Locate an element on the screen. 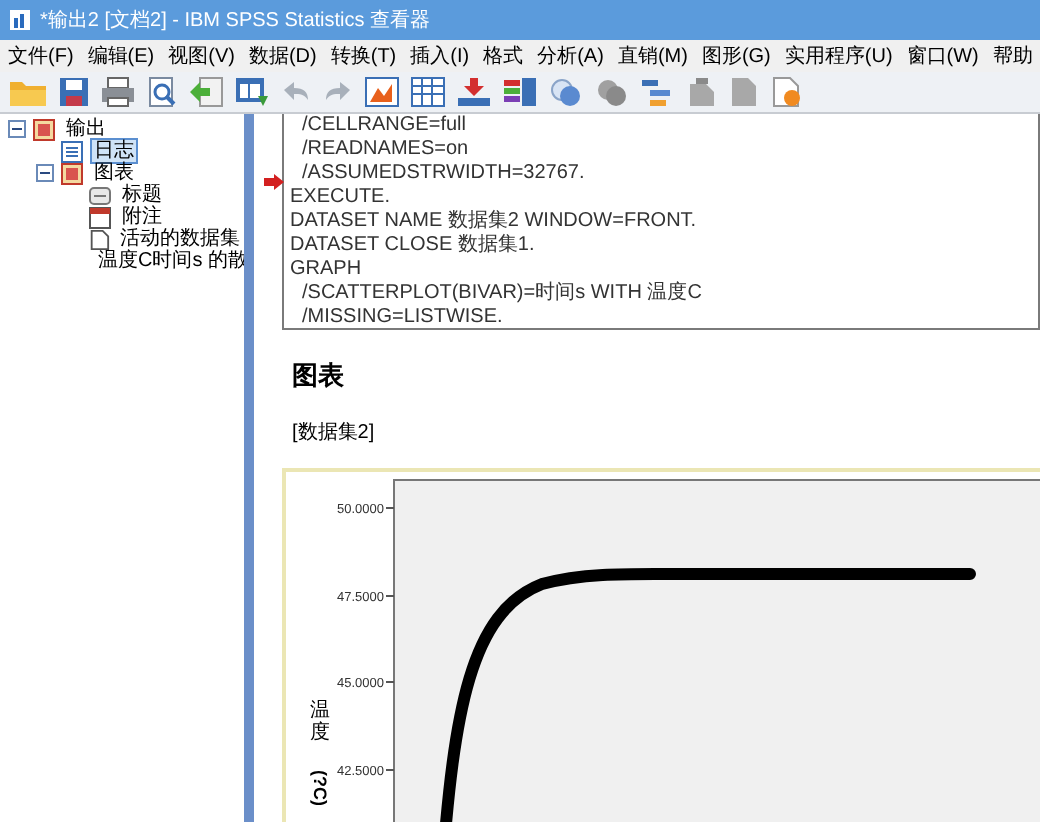  syntax-line: GRAPH is located at coordinates (326, 270).